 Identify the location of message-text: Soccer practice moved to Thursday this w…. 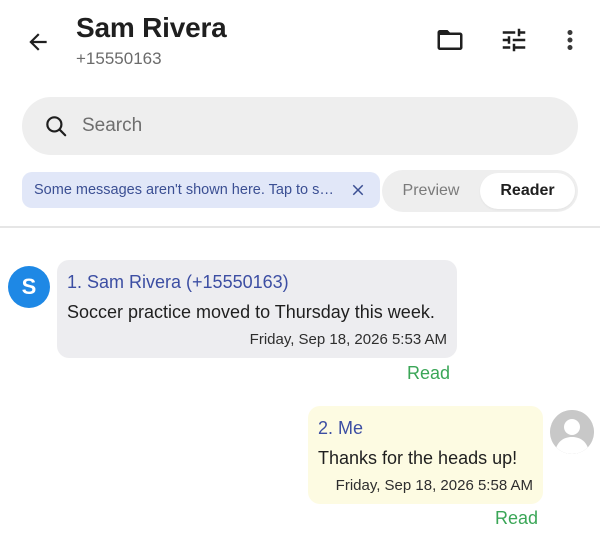
(251, 312).